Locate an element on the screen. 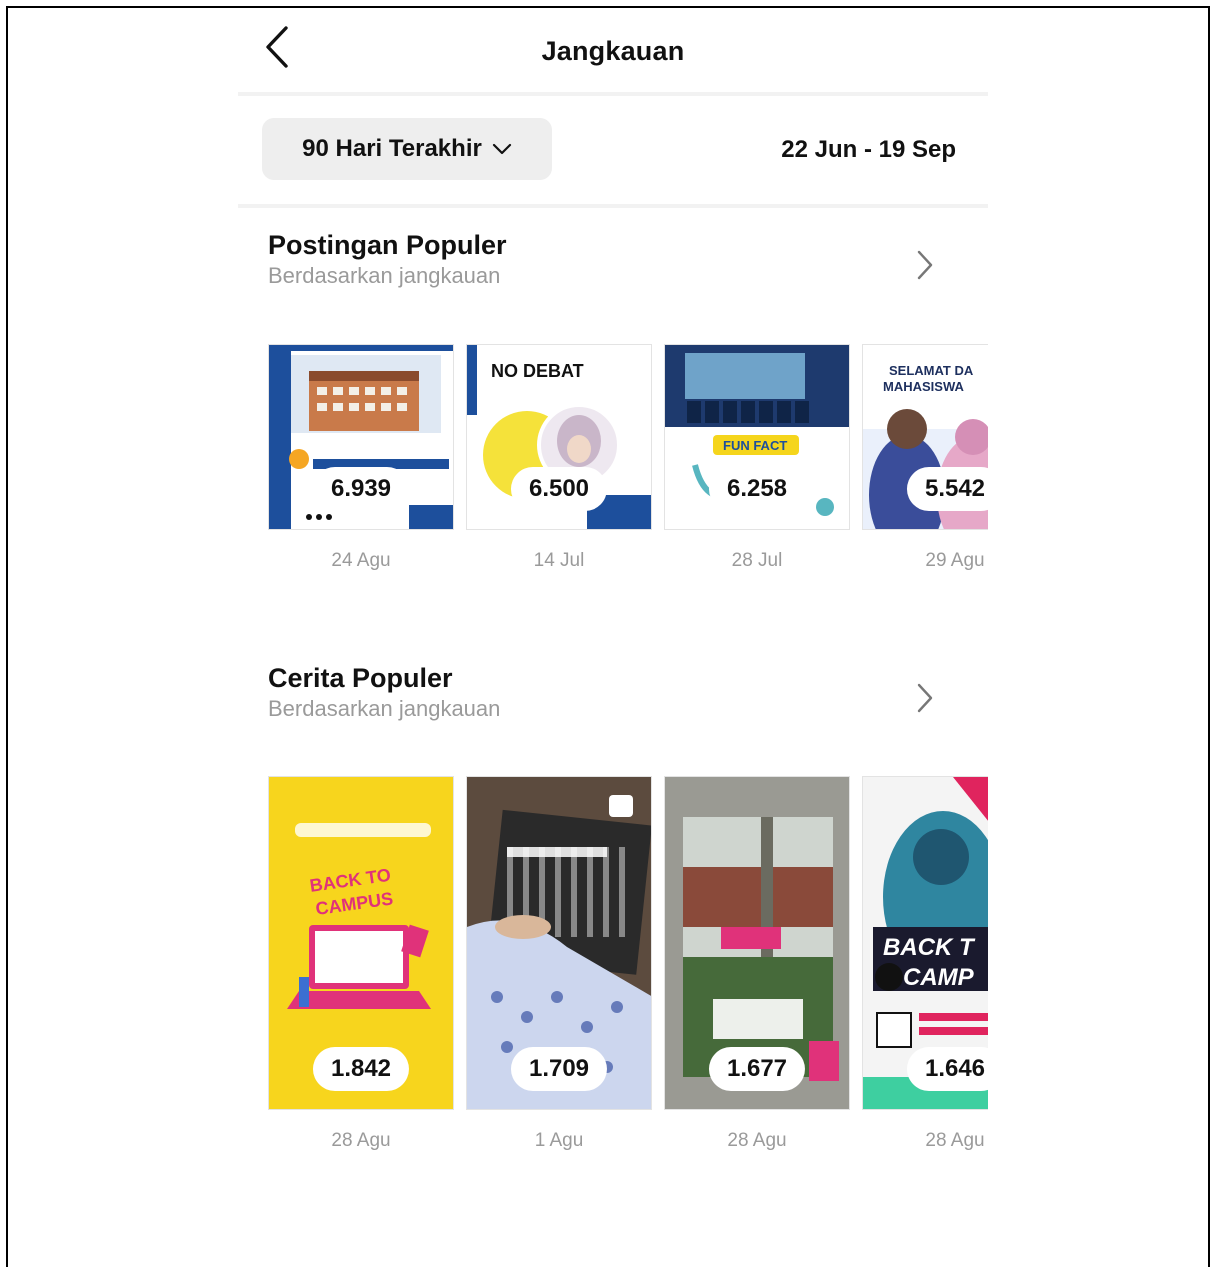  story-thumbnail: BACK T CAMP 1.646 is located at coordinates (925, 943).